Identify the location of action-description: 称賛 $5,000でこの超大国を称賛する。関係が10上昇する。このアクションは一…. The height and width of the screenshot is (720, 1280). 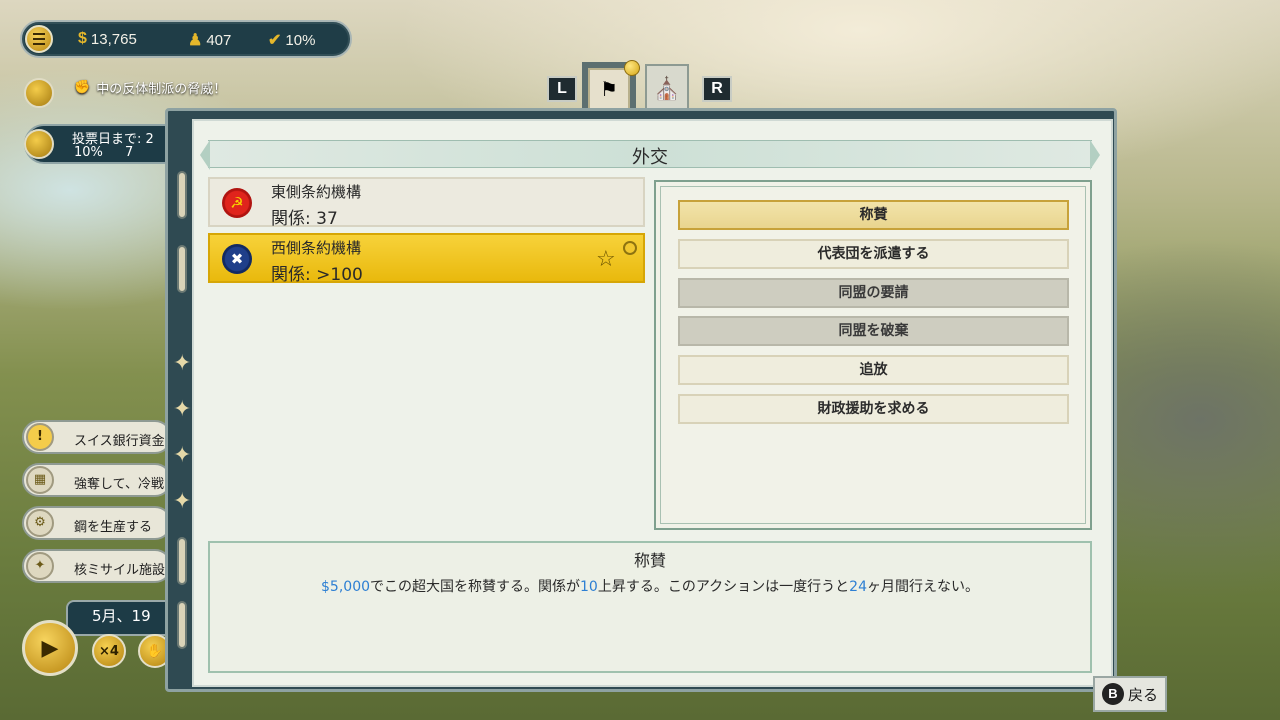
(650, 607).